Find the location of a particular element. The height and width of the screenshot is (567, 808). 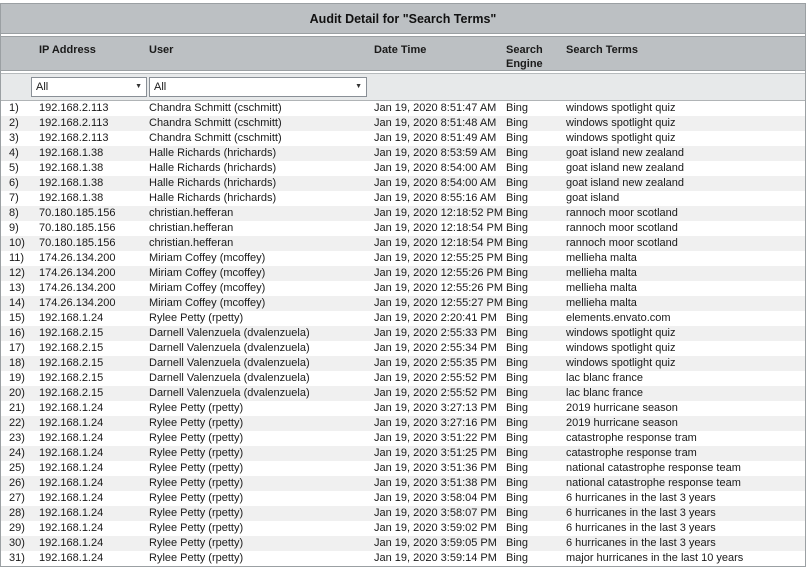

user-filter-select: All ▼ is located at coordinates (258, 87).